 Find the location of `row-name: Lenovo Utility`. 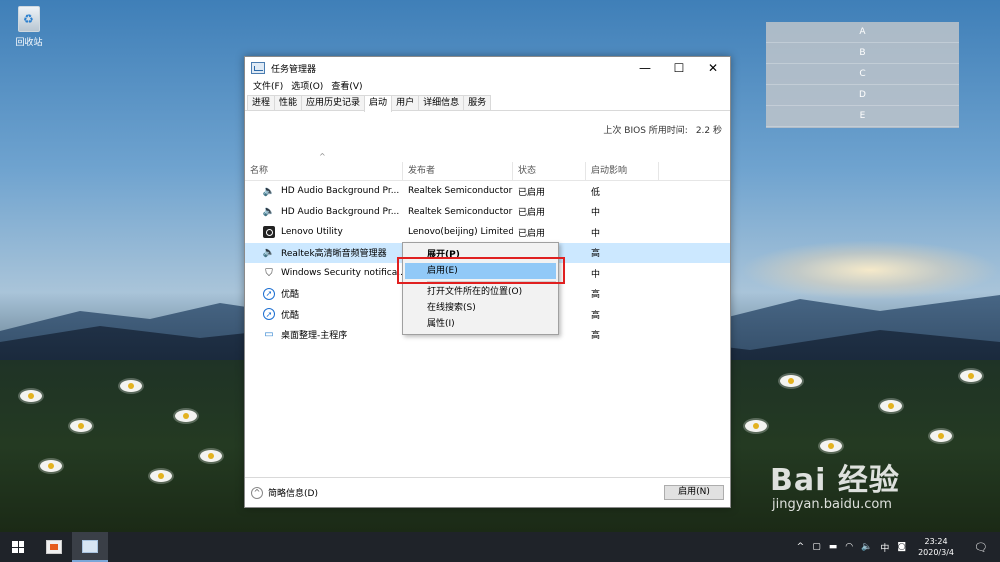

row-name: Lenovo Utility is located at coordinates (312, 232).